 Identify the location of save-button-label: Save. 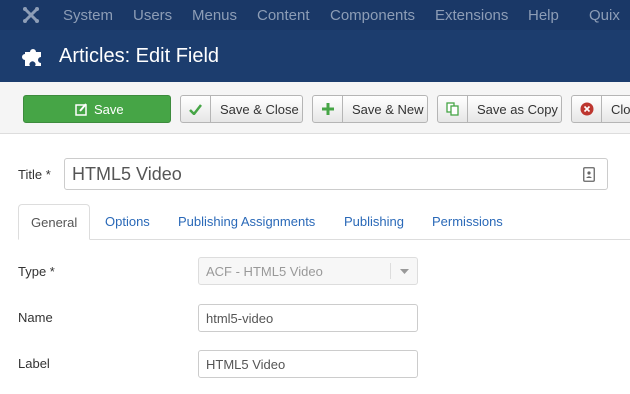
(109, 109).